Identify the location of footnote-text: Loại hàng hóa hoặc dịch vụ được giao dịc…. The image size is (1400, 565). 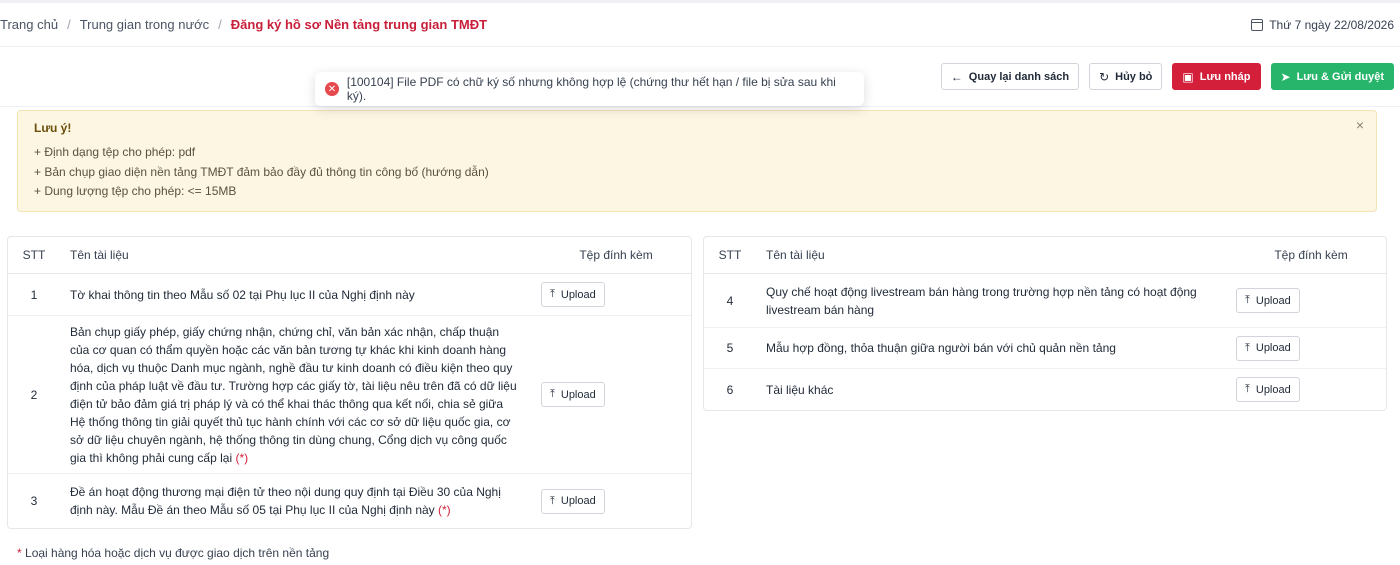
(177, 553).